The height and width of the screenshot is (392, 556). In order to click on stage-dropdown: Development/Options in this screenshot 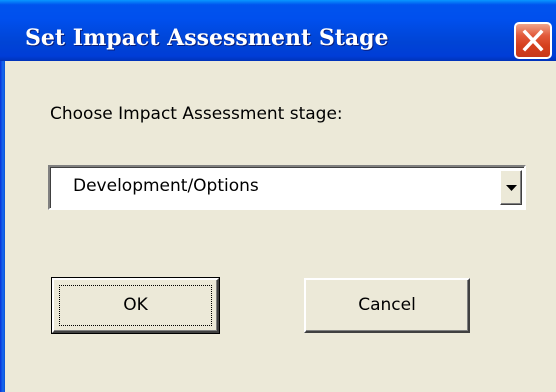, I will do `click(287, 187)`.